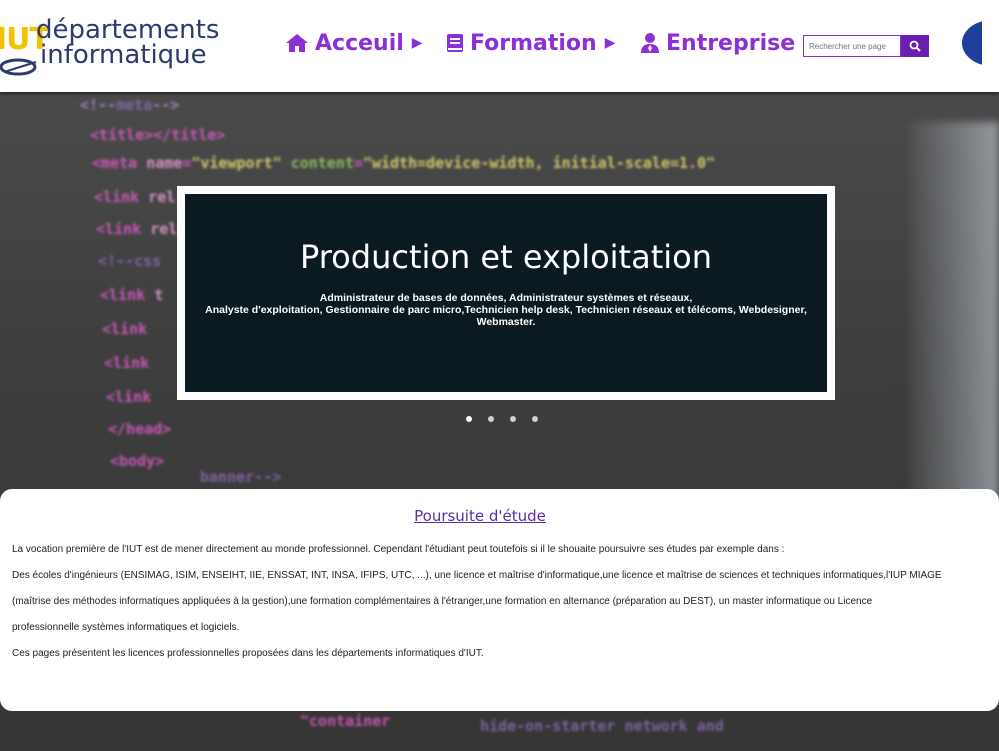  Describe the element at coordinates (123, 55) in the screenshot. I see `logo-line-2: informatique` at that location.